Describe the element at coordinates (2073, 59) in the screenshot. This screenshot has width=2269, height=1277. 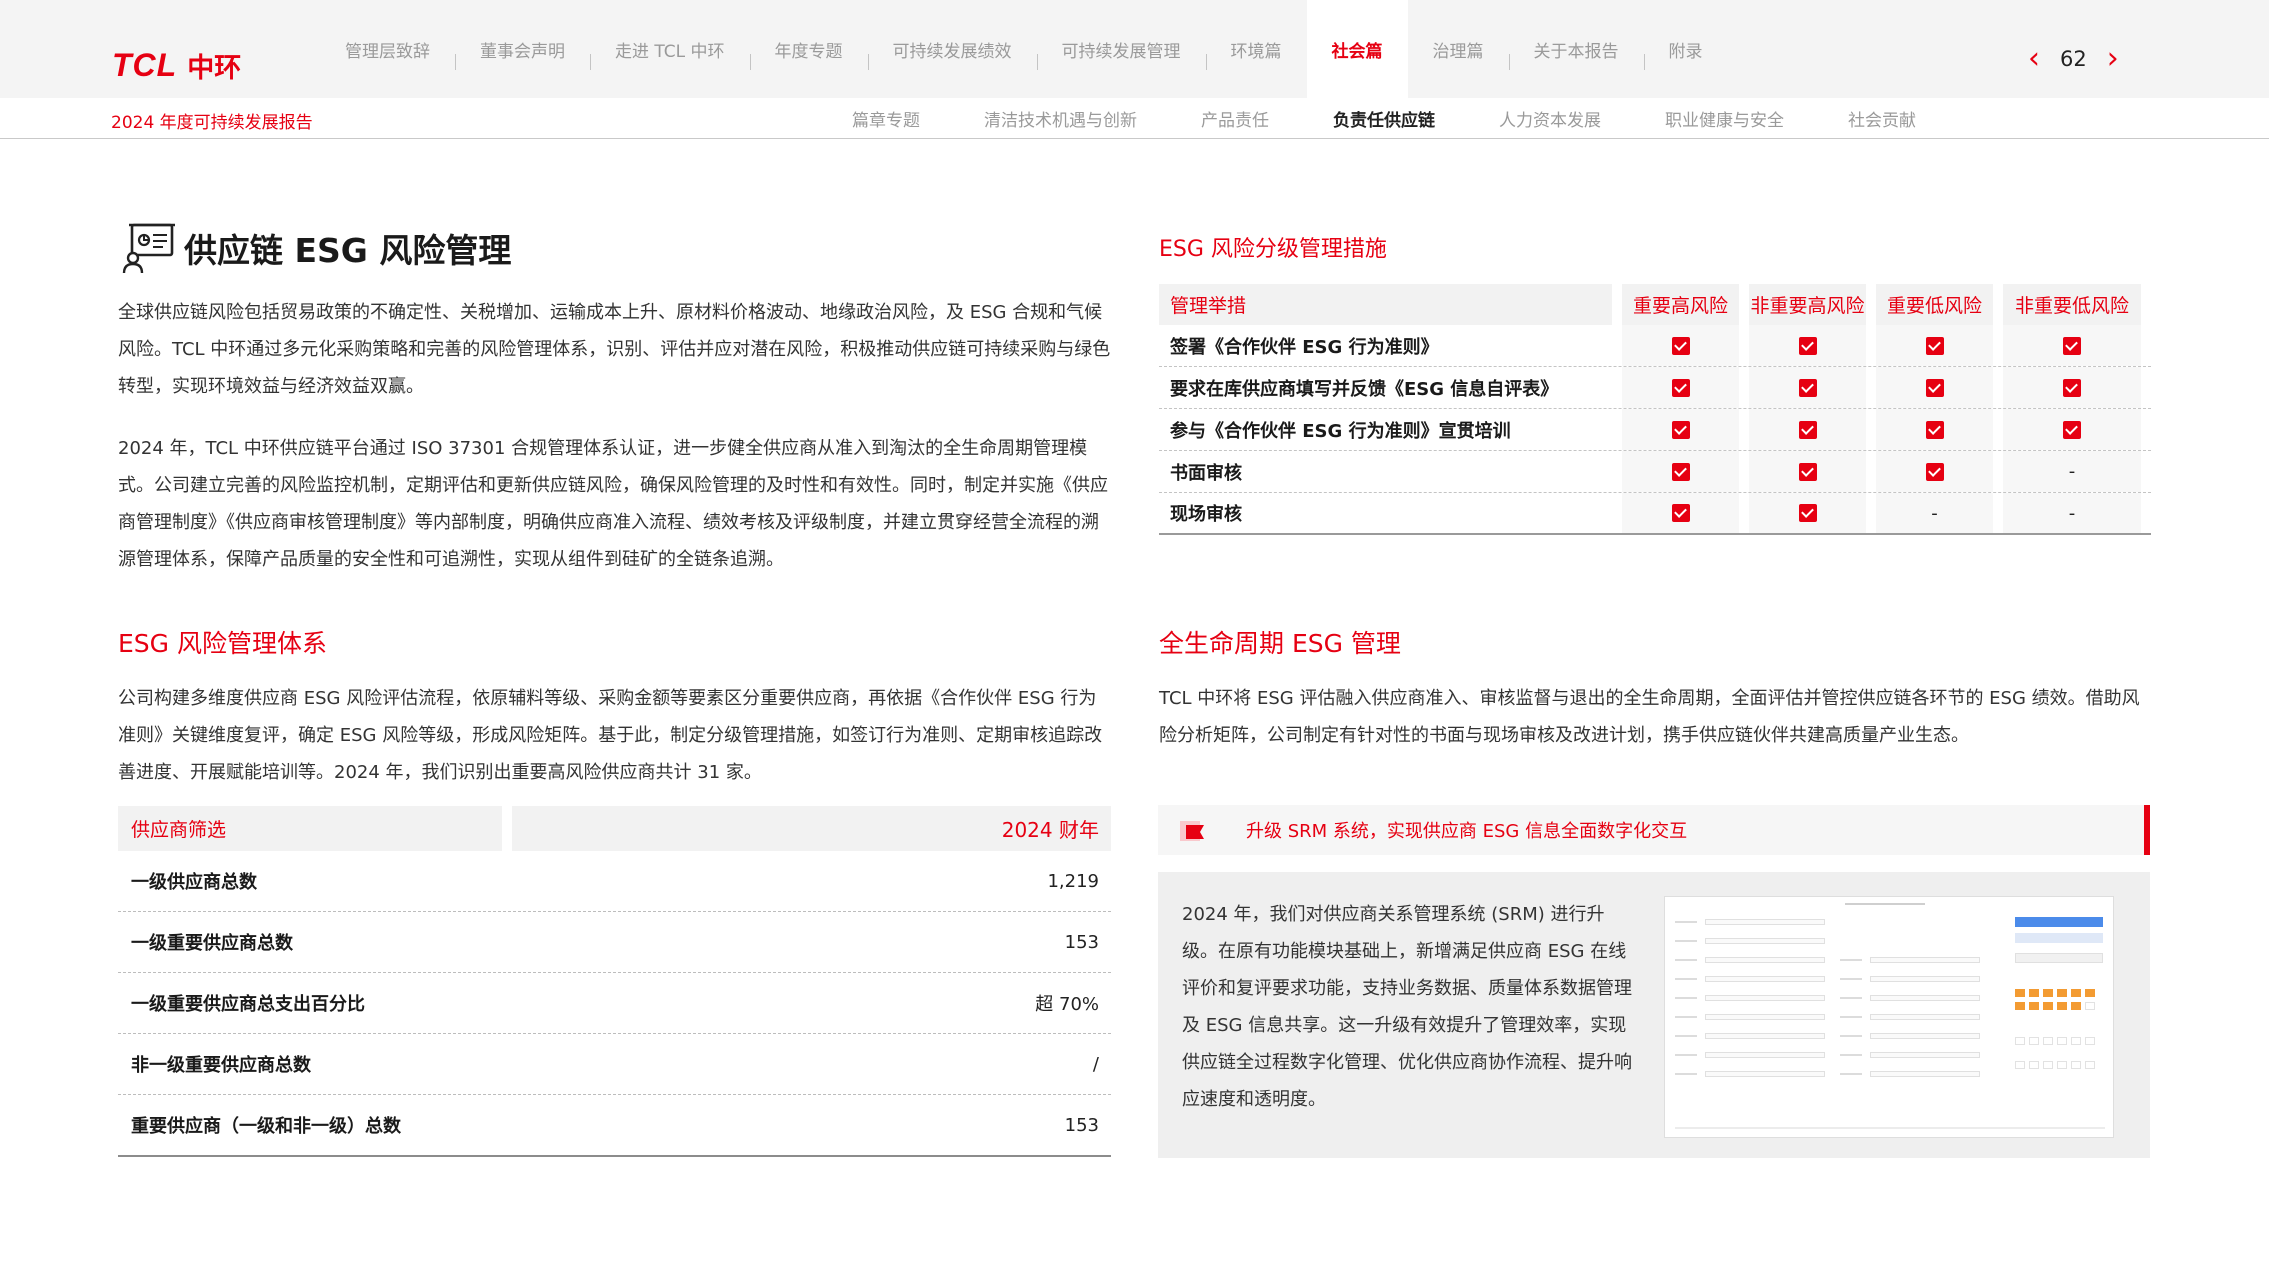
I see `page-number: 62` at that location.